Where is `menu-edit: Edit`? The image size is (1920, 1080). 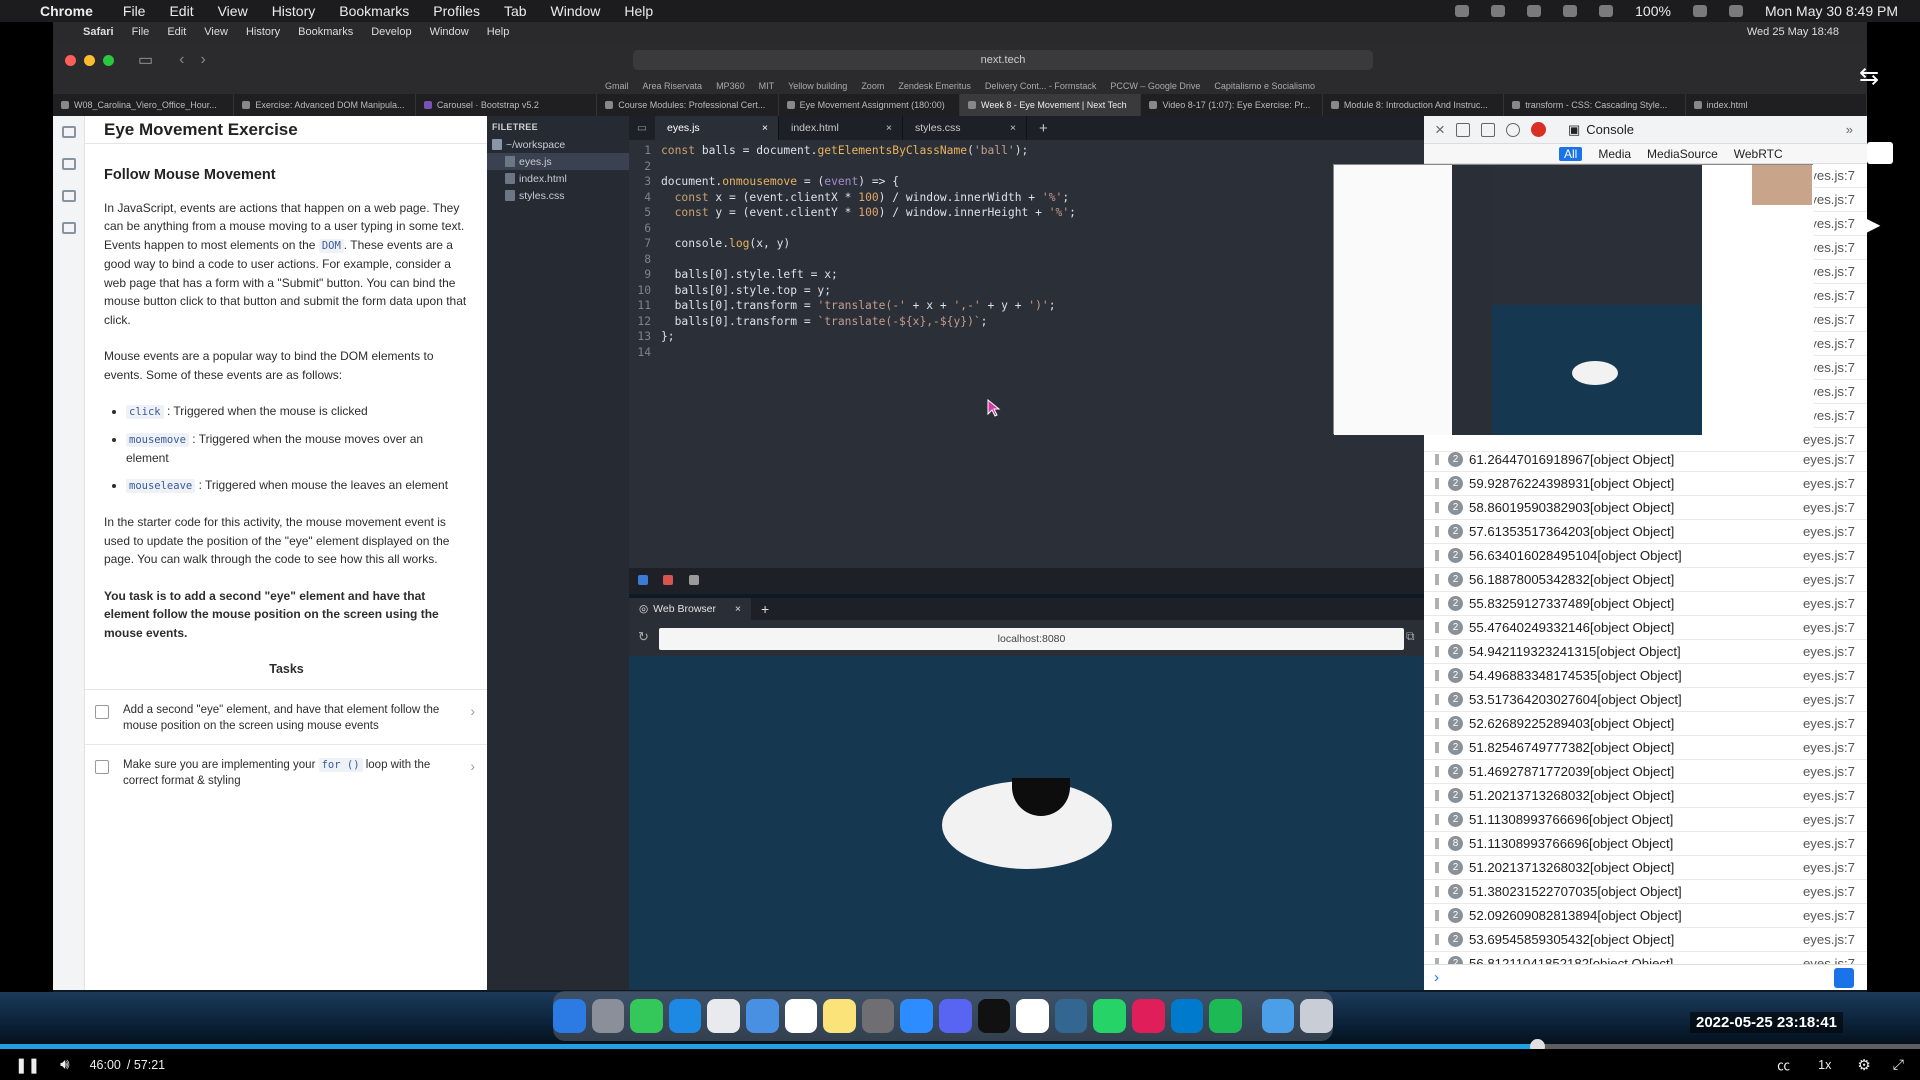
menu-edit: Edit is located at coordinates (181, 11).